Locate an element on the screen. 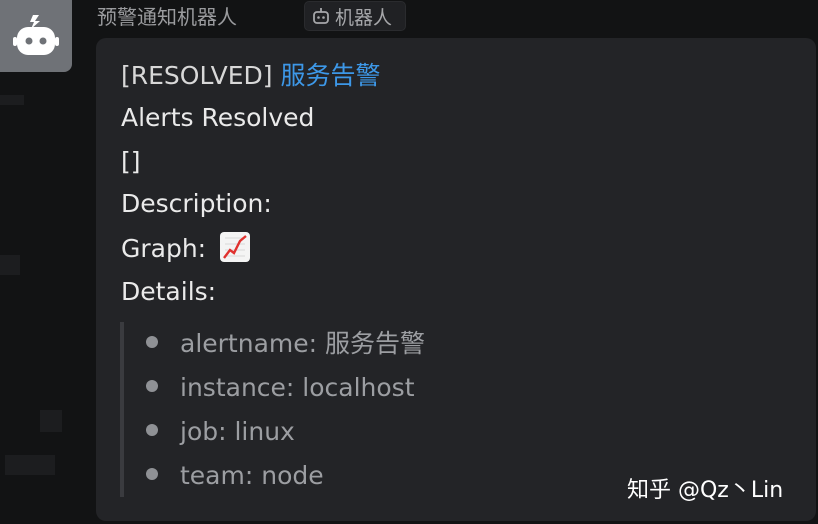 This screenshot has width=818, height=524. robot-badge-icon is located at coordinates (321, 16).